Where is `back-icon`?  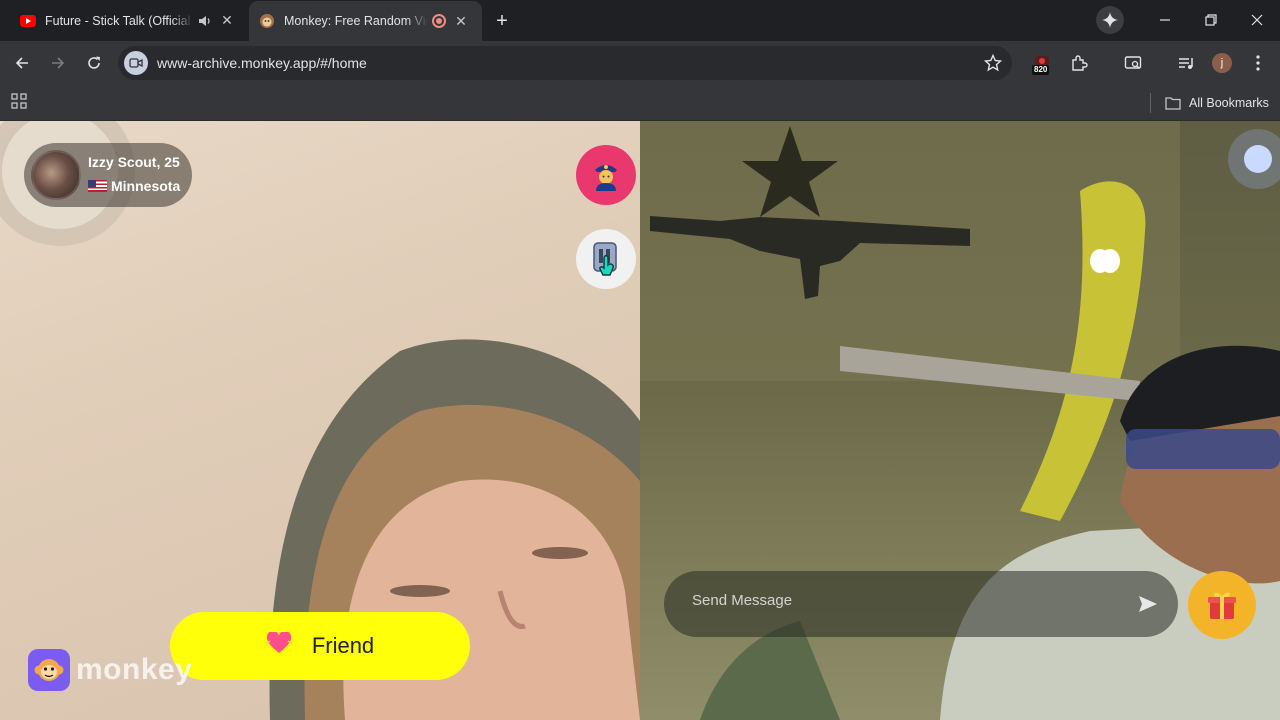 back-icon is located at coordinates (22, 63).